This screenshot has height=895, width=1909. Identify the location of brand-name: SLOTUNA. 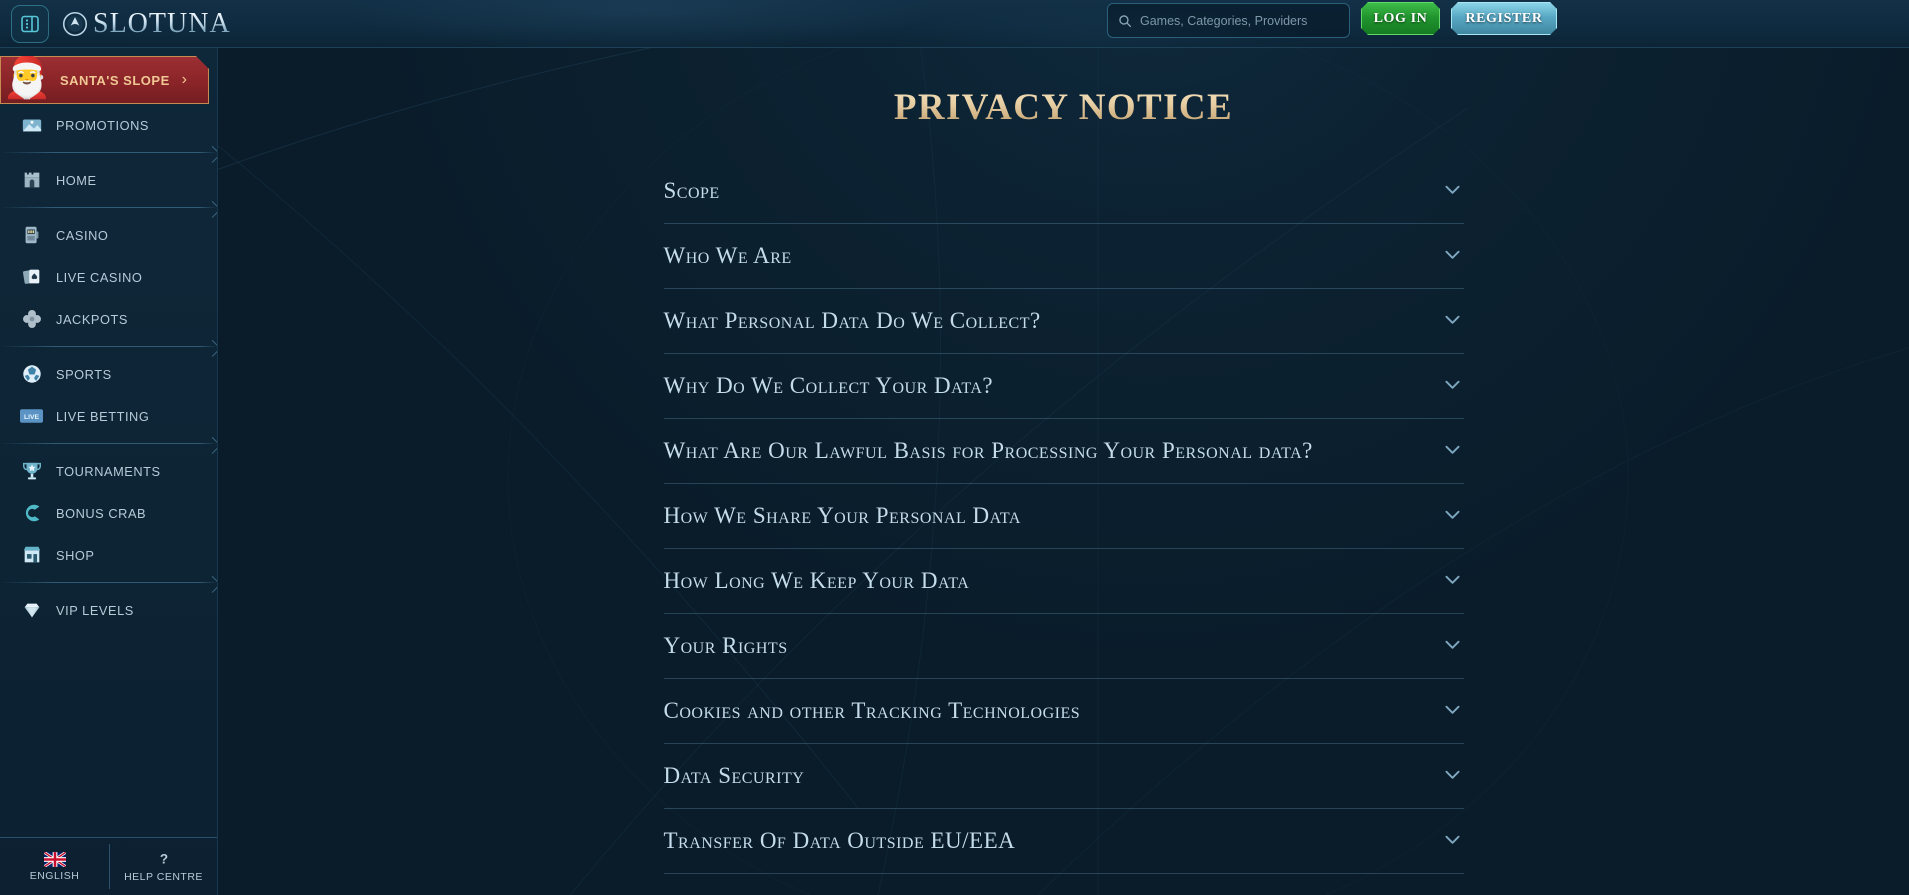
(162, 23).